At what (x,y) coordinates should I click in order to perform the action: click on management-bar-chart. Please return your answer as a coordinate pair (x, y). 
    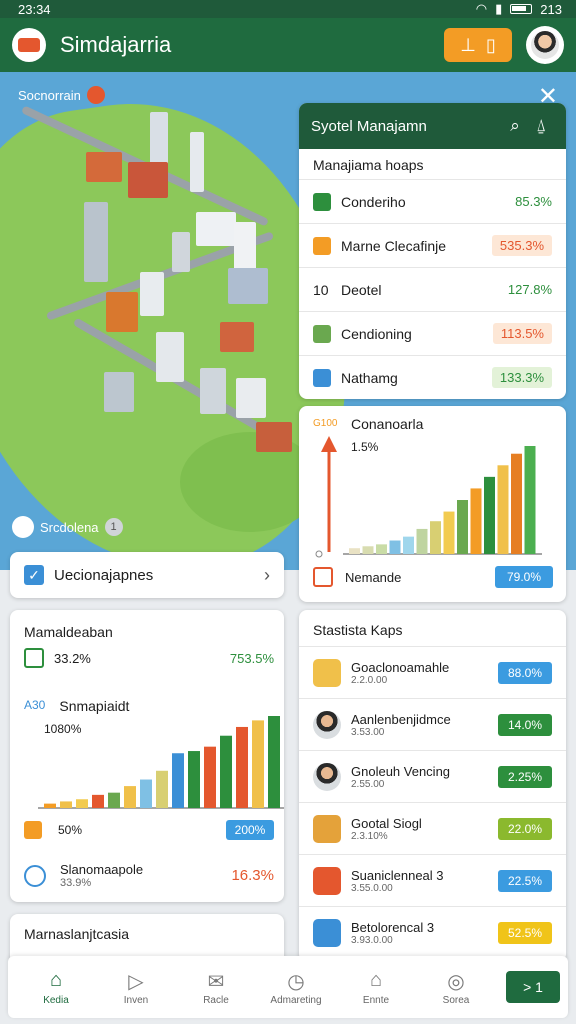
    Looking at the image, I should click on (161, 762).